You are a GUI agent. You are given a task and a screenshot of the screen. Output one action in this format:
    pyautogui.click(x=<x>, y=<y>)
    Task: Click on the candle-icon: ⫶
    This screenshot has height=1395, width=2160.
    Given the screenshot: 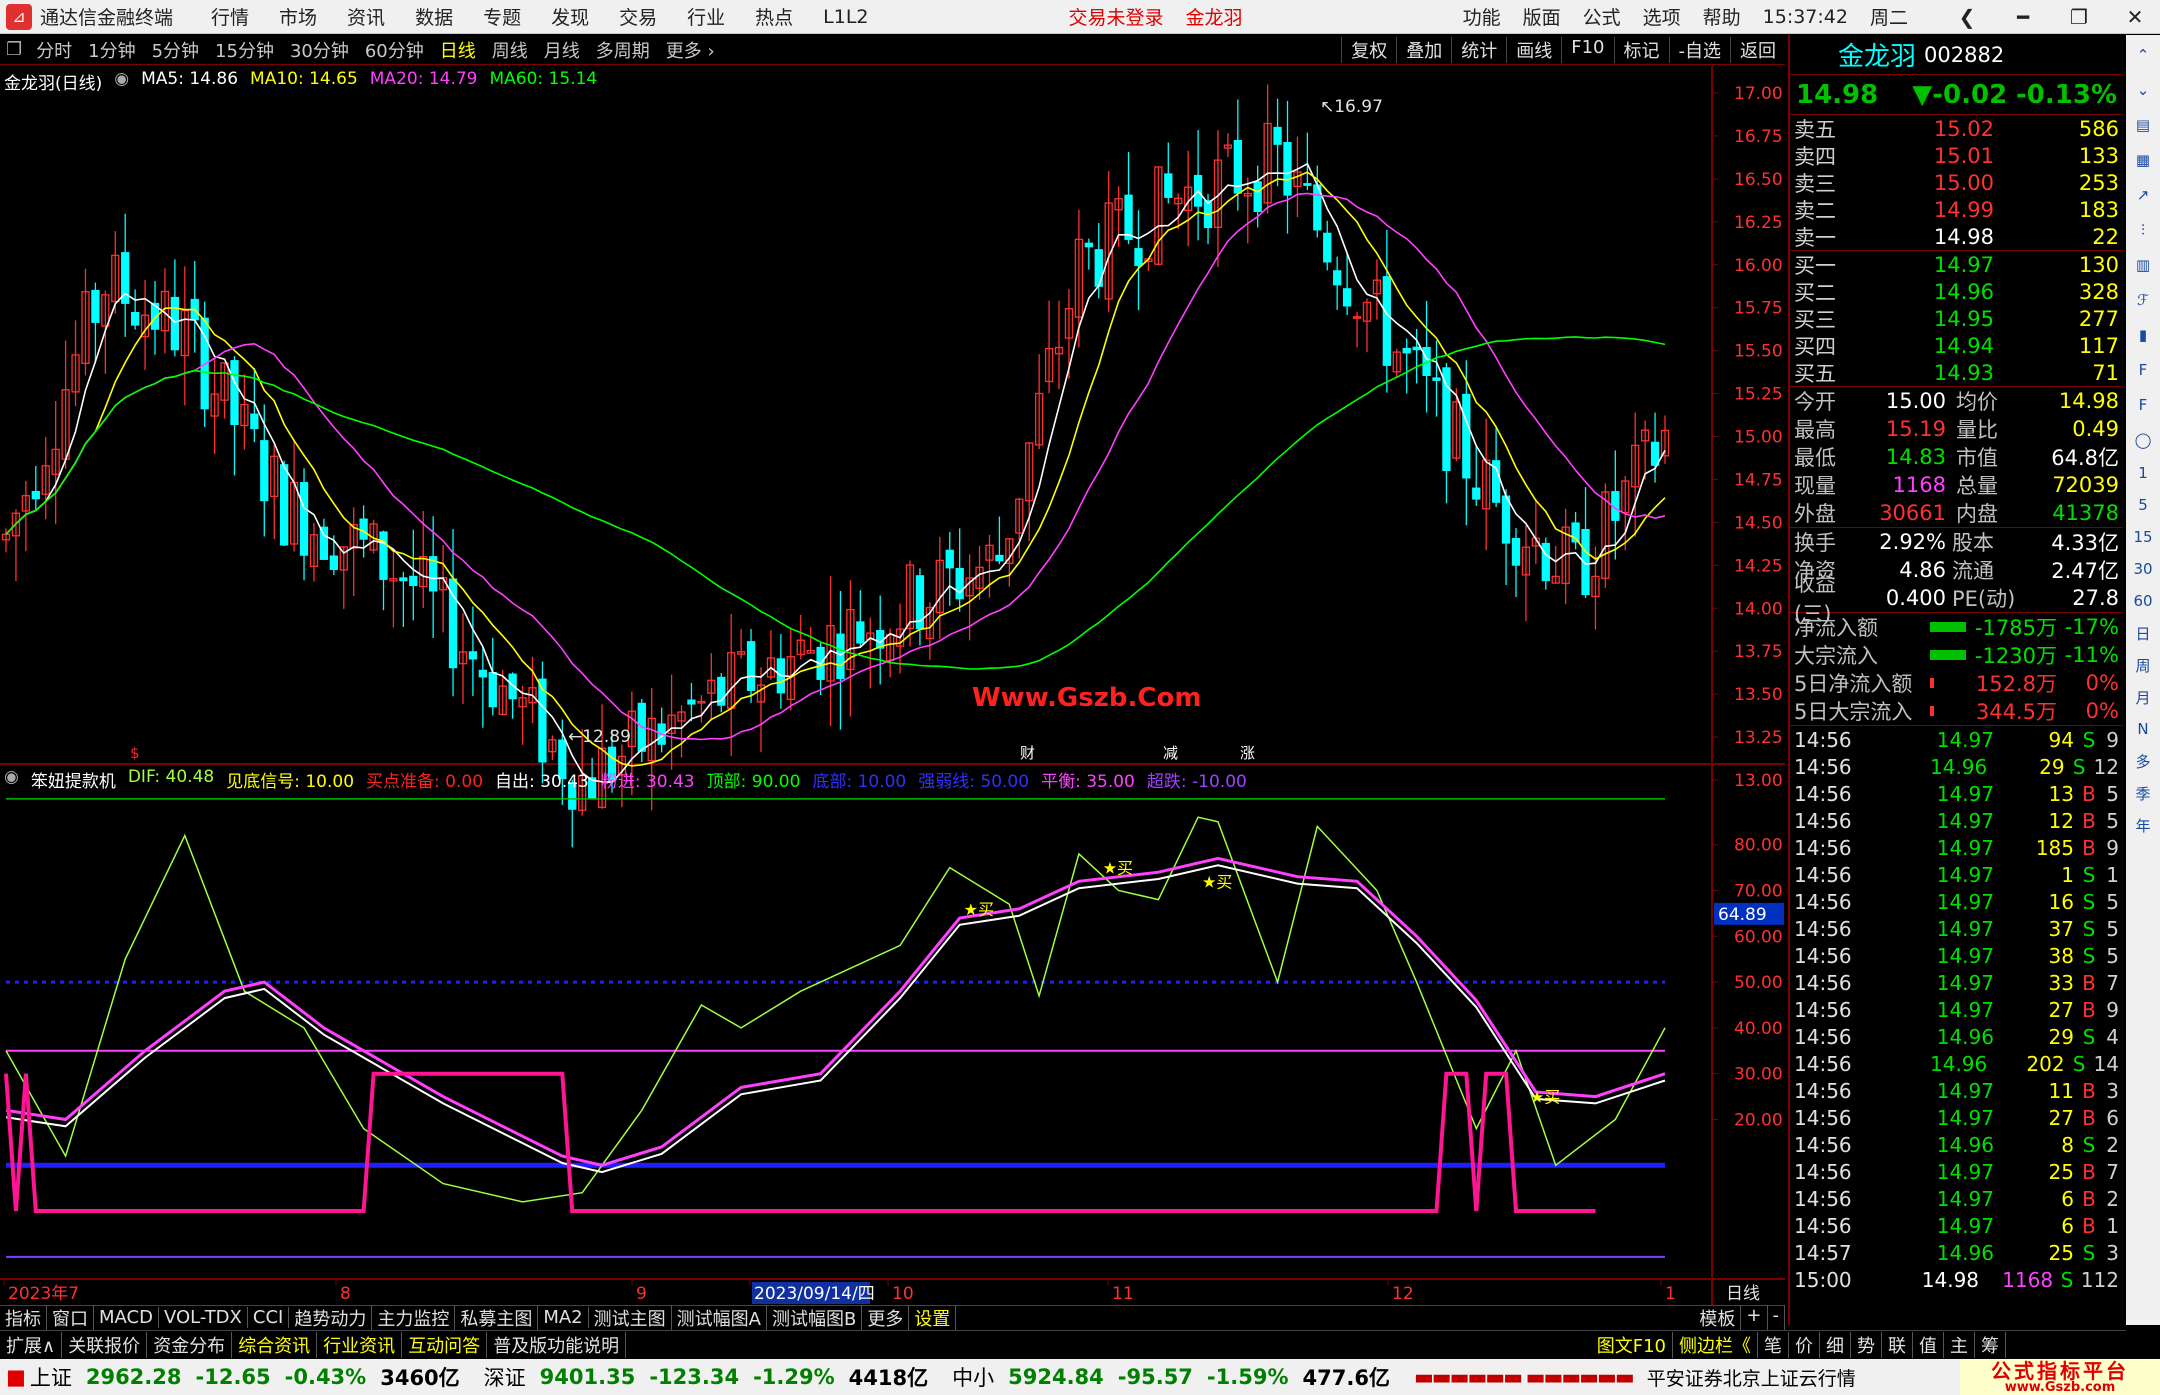 What is the action you would take?
    pyautogui.click(x=2143, y=230)
    